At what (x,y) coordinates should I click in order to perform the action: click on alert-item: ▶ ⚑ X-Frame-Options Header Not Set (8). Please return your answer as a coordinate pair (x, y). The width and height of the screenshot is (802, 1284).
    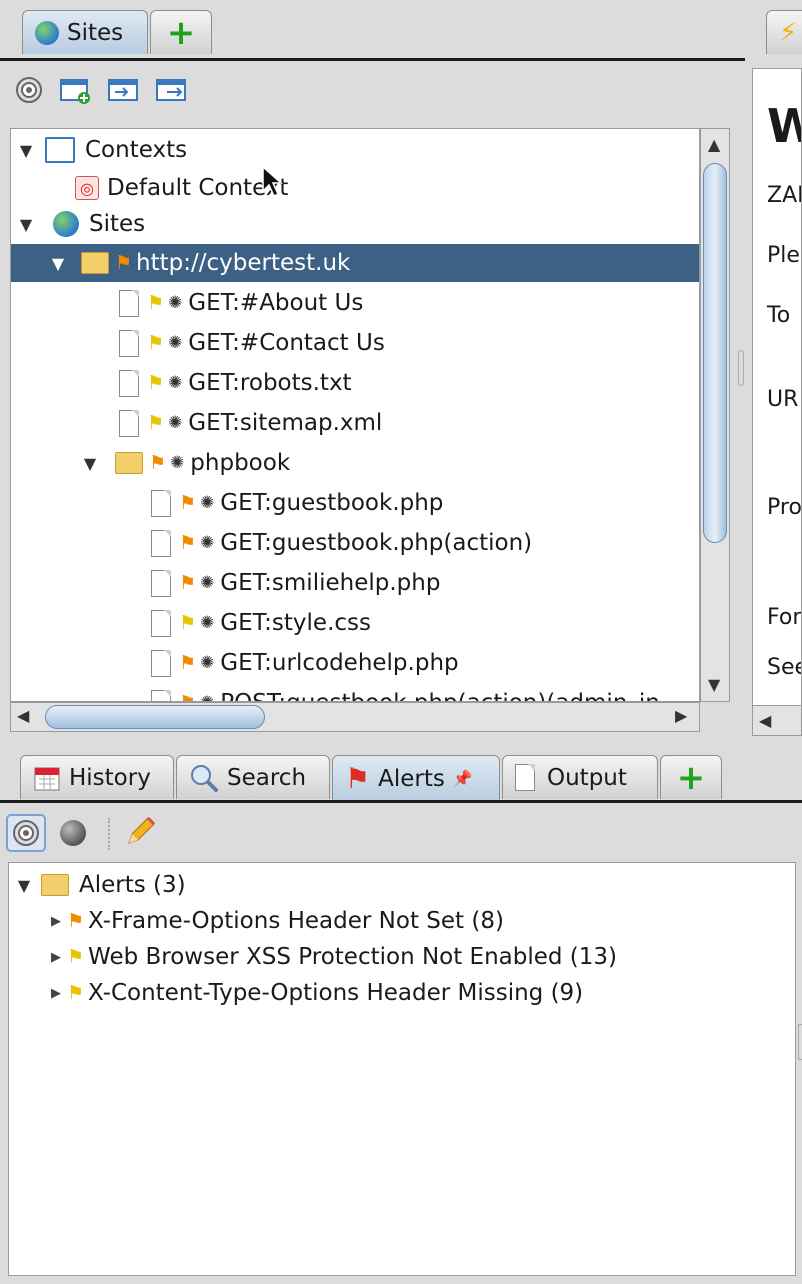
    Looking at the image, I should click on (274, 921).